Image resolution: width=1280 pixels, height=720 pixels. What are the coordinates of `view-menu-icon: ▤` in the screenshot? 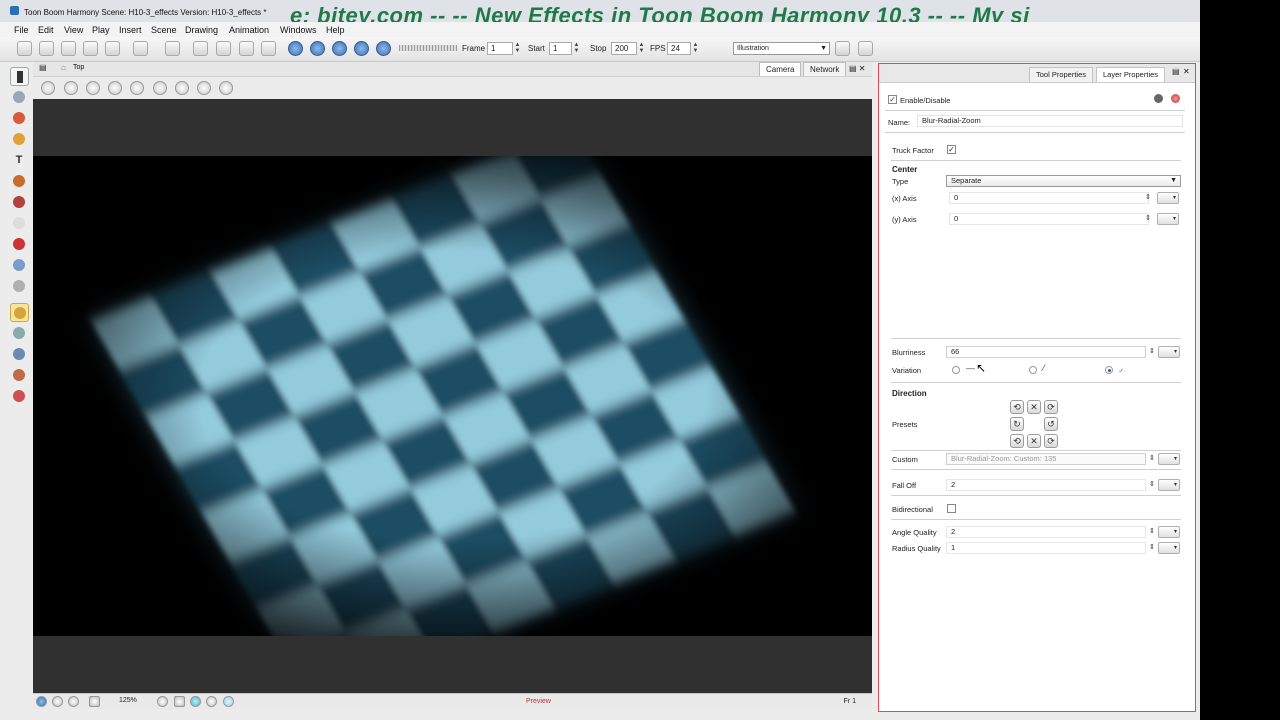 It's located at (43, 67).